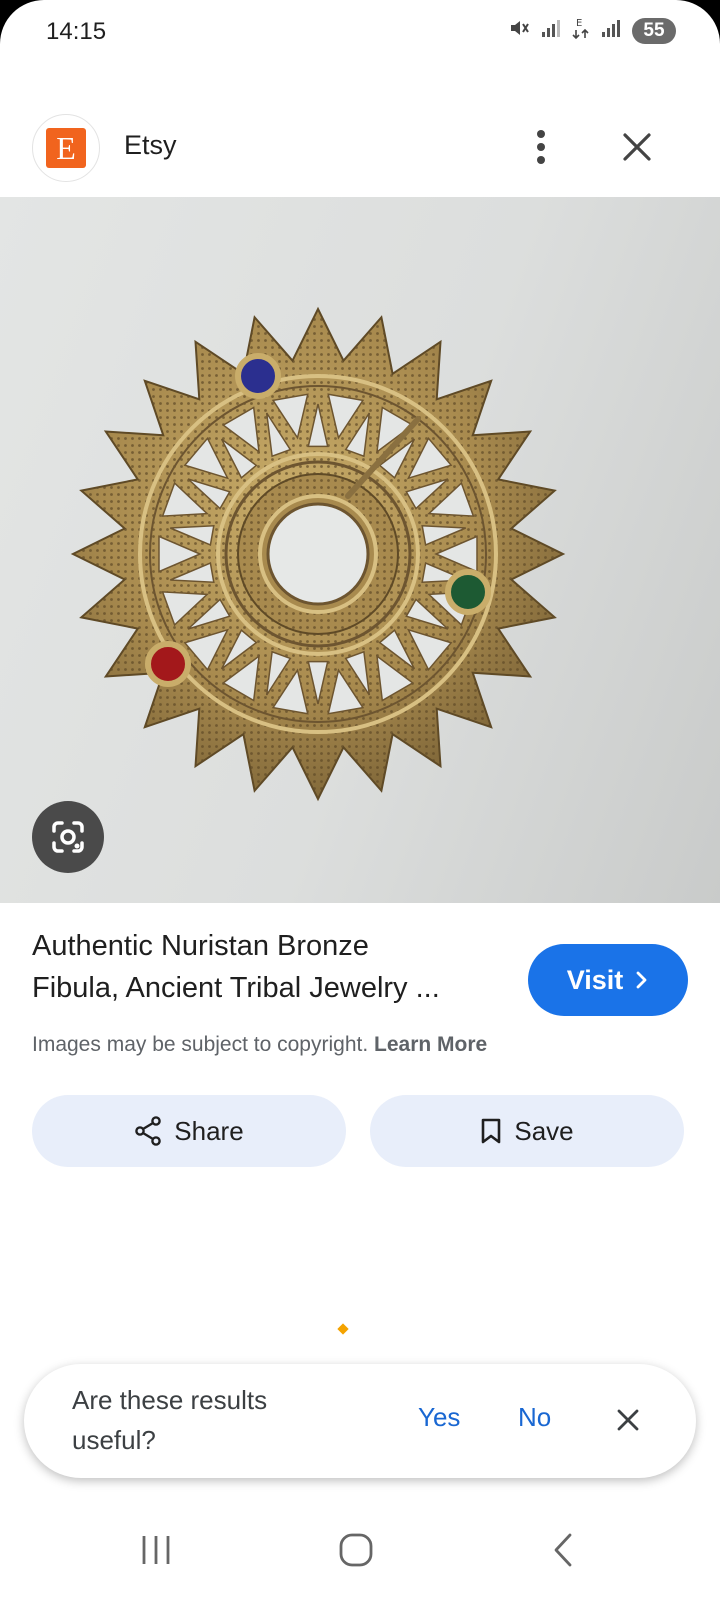 This screenshot has width=720, height=1600. I want to click on feedback-card: Are these results useful? Yes No, so click(360, 1421).